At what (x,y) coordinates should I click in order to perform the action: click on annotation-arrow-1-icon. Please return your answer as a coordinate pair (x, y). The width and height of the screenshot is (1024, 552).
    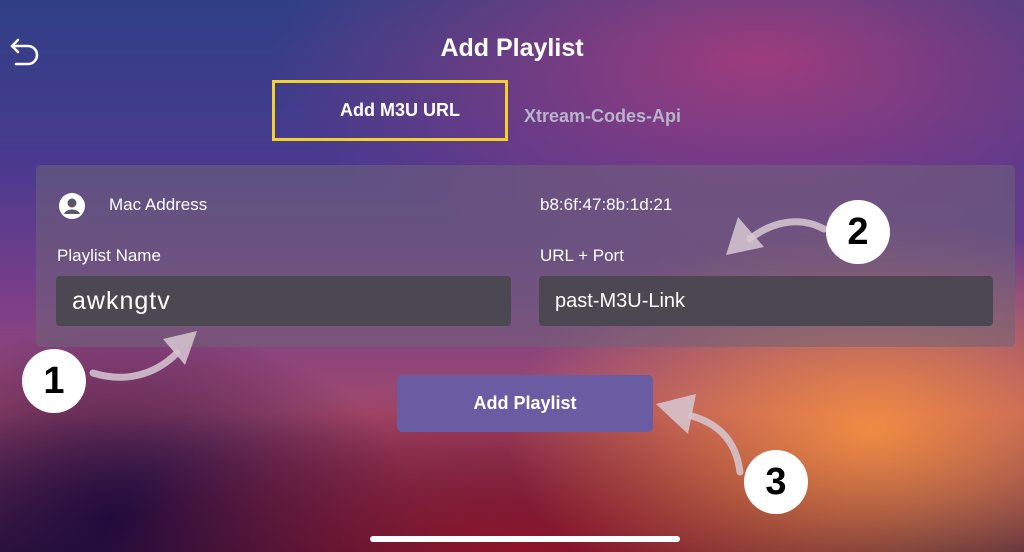
    Looking at the image, I should click on (143, 356).